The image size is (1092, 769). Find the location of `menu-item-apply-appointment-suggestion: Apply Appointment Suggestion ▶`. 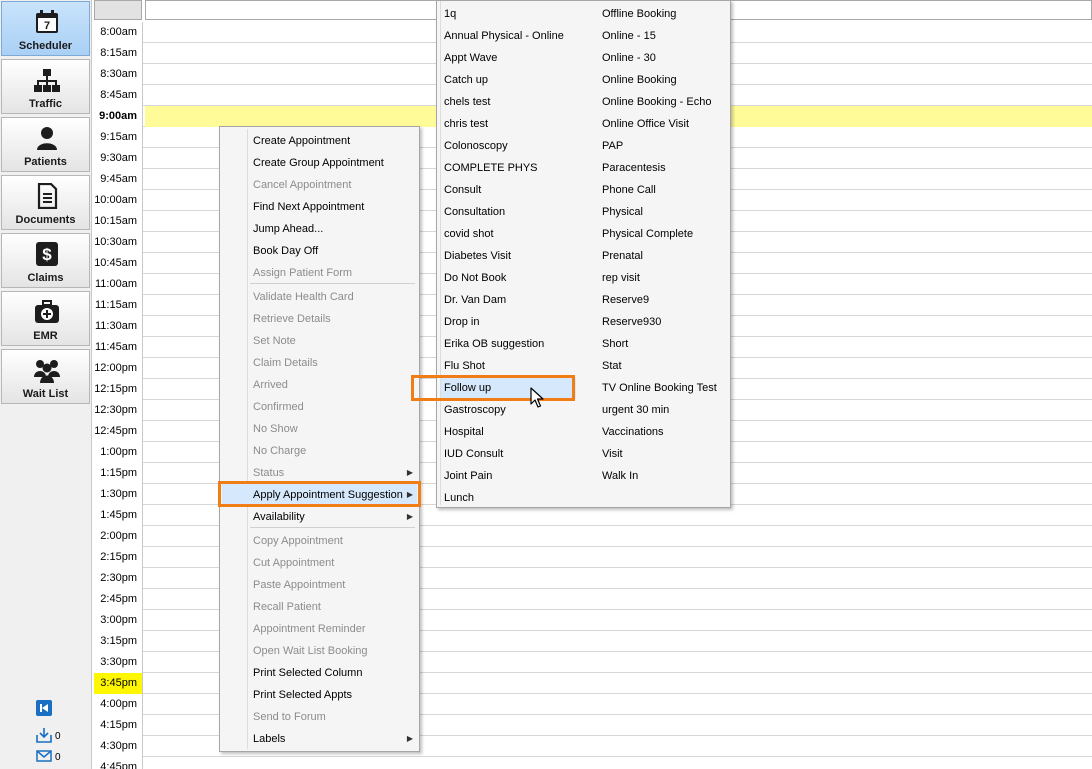

menu-item-apply-appointment-suggestion: Apply Appointment Suggestion ▶ is located at coordinates (319, 495).